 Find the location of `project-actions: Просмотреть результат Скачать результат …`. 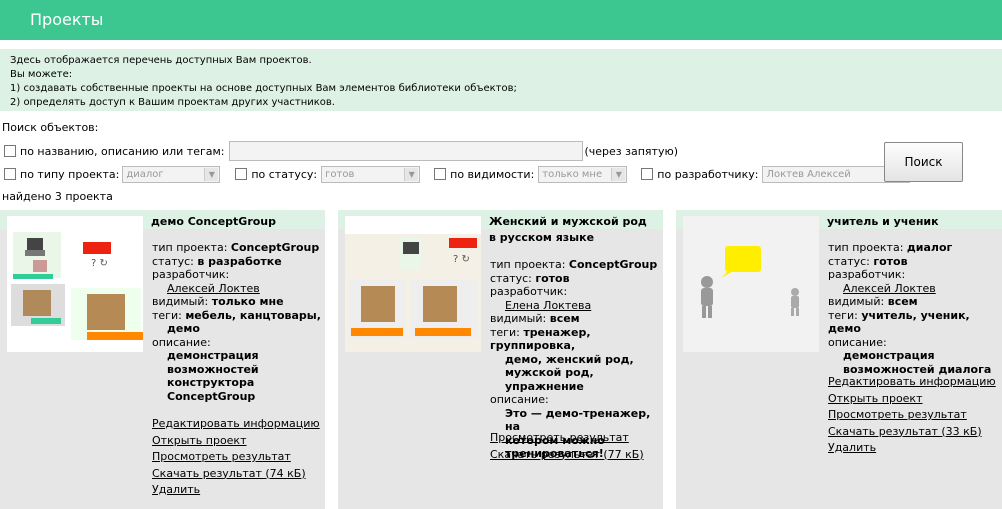

project-actions: Просмотреть результат Скачать результат … is located at coordinates (575, 446).